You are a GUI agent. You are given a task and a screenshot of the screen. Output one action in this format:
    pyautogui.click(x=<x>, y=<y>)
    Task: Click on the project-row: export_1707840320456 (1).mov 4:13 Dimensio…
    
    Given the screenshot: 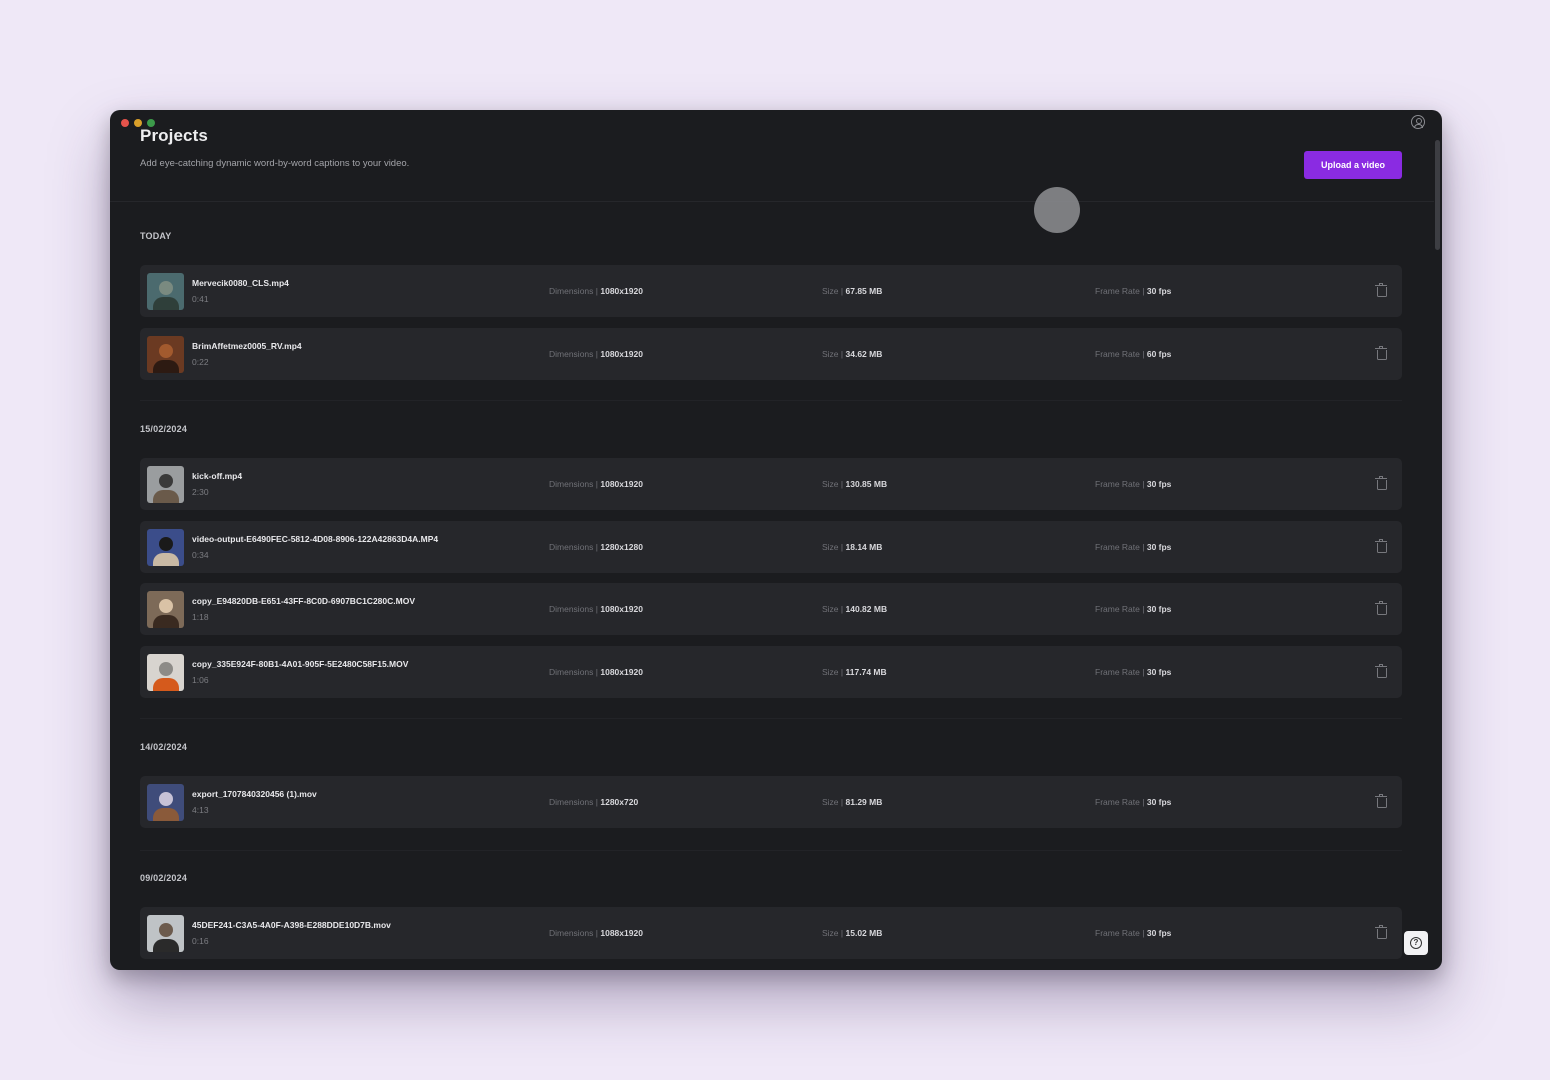 What is the action you would take?
    pyautogui.click(x=771, y=802)
    